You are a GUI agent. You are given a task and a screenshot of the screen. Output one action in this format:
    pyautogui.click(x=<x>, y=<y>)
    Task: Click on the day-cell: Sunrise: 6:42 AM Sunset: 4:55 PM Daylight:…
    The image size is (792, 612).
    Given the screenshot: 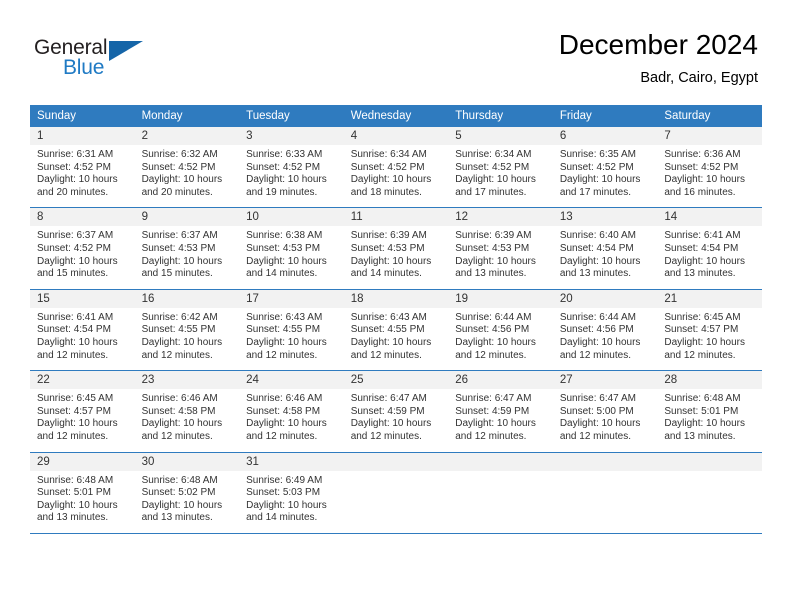 What is the action you would take?
    pyautogui.click(x=187, y=339)
    